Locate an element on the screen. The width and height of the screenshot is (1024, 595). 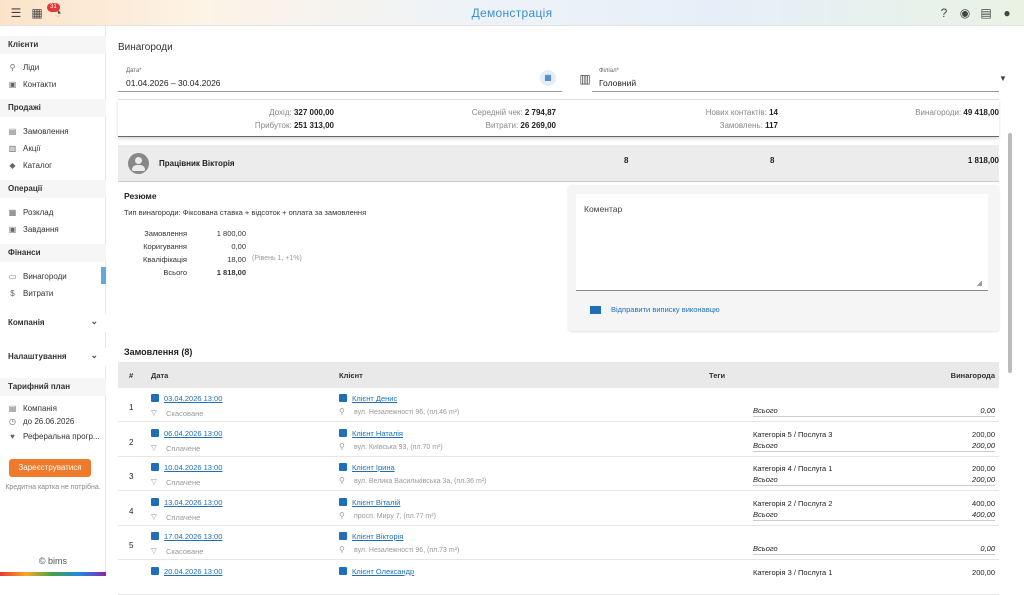
section-company: Компанія ⌄ is located at coordinates (53, 323).